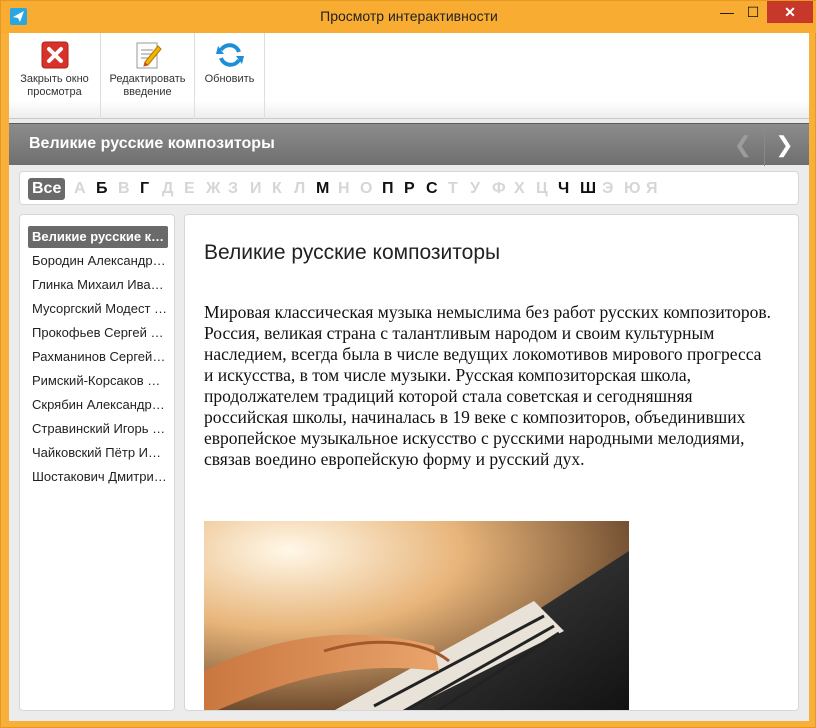 This screenshot has width=816, height=728. What do you see at coordinates (230, 55) in the screenshot?
I see `refresh-icon` at bounding box center [230, 55].